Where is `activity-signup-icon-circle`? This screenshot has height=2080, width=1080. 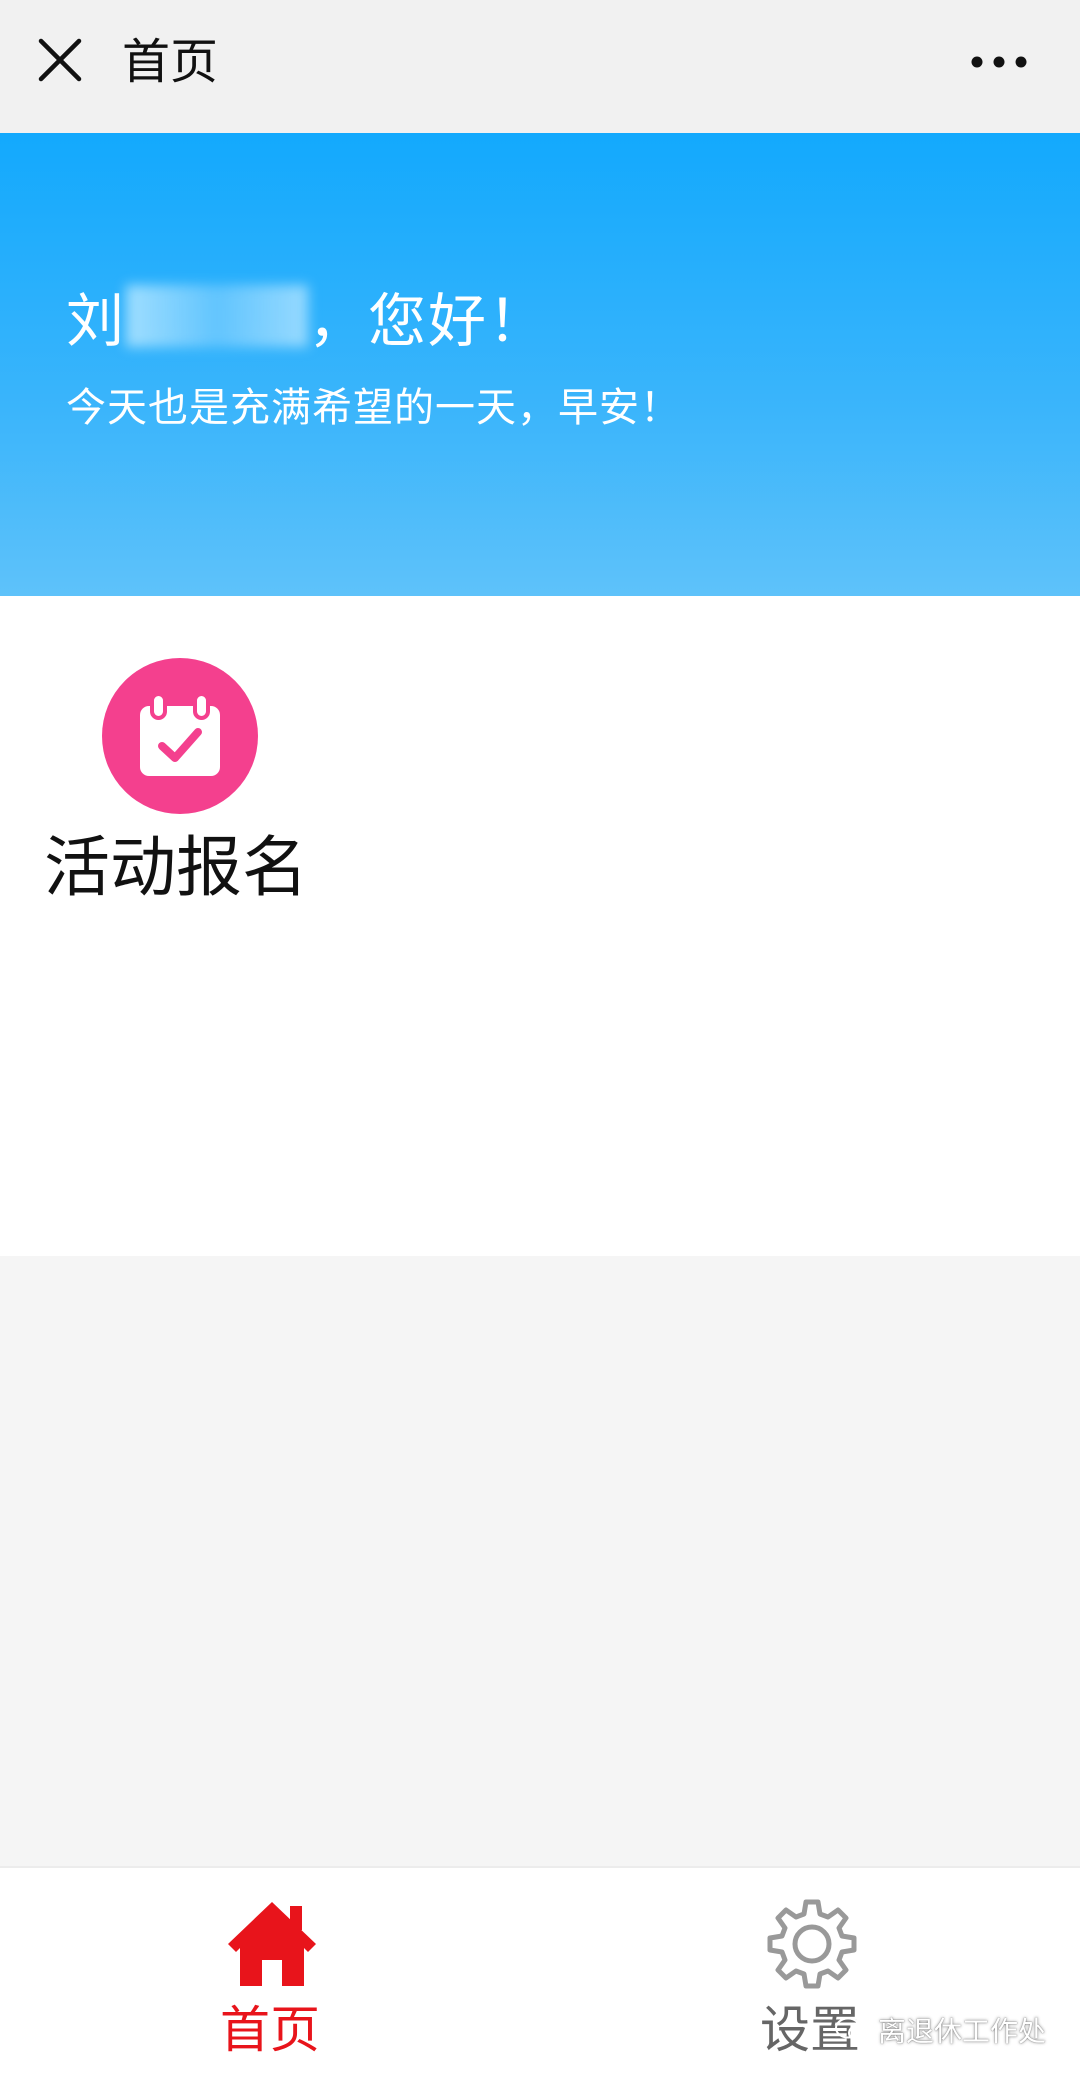 activity-signup-icon-circle is located at coordinates (180, 736).